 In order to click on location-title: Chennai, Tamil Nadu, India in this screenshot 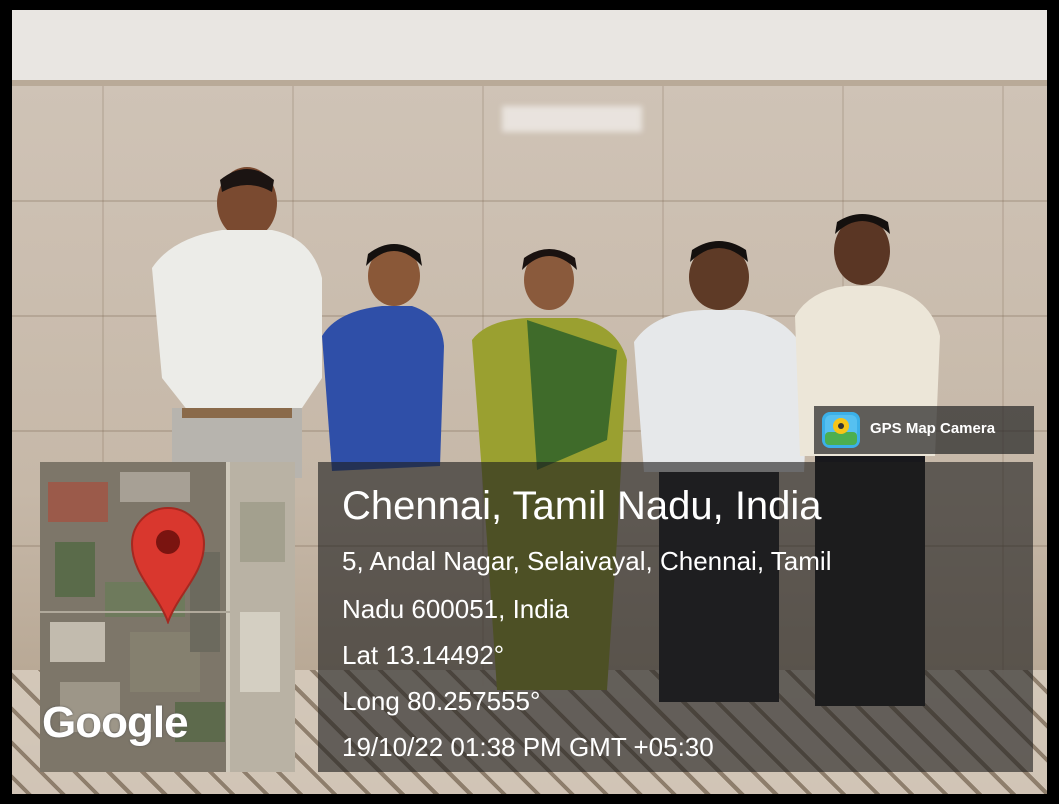, I will do `click(582, 506)`.